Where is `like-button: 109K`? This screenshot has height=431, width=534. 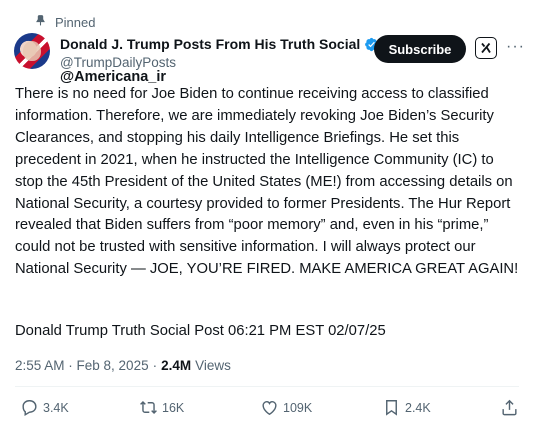
like-button: 109K is located at coordinates (286, 407).